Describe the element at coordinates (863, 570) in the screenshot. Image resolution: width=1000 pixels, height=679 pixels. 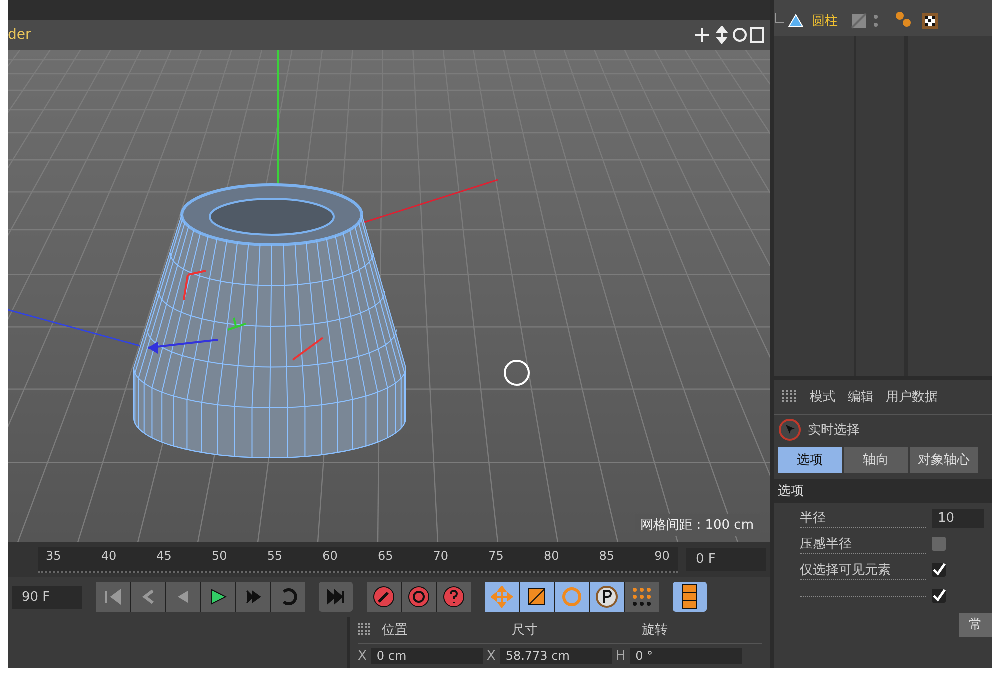
I see `field-label: 仅选择可见元素` at that location.